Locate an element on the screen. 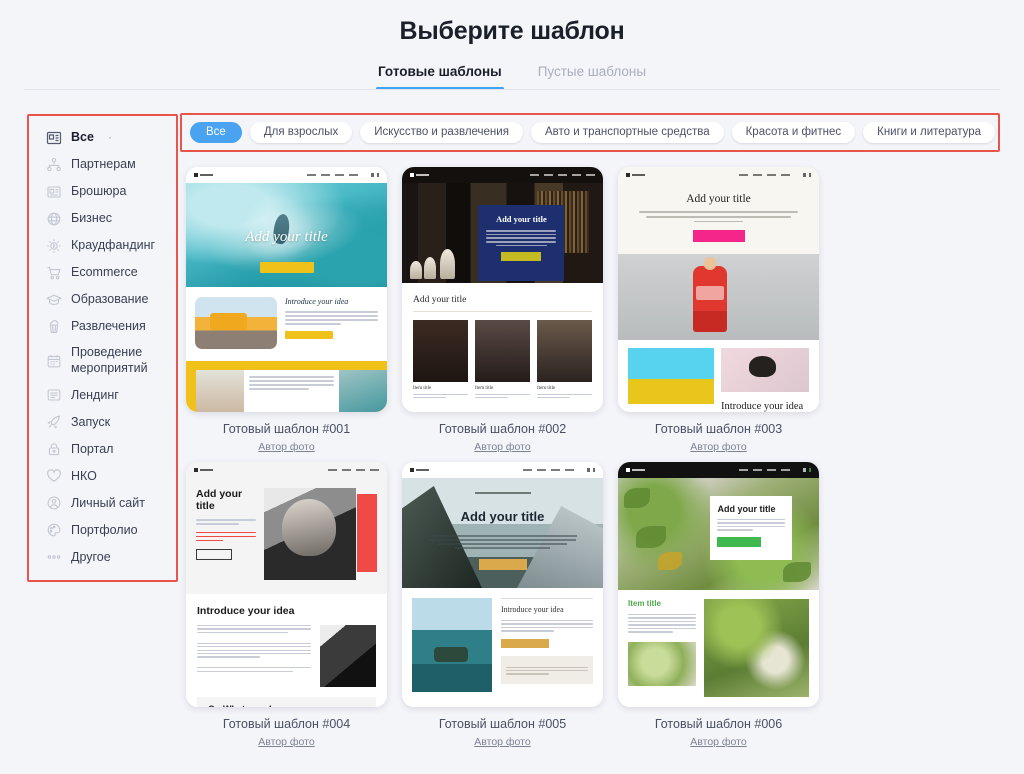  preview-photo-hoodie is located at coordinates (718, 297).